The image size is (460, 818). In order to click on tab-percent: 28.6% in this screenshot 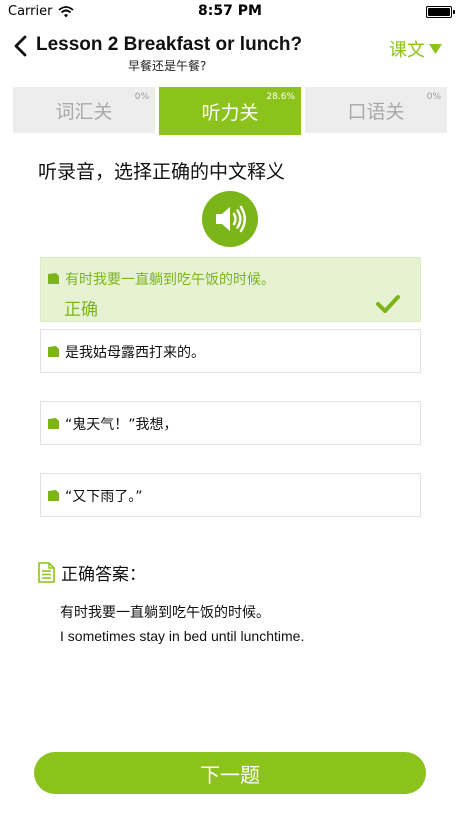, I will do `click(280, 97)`.